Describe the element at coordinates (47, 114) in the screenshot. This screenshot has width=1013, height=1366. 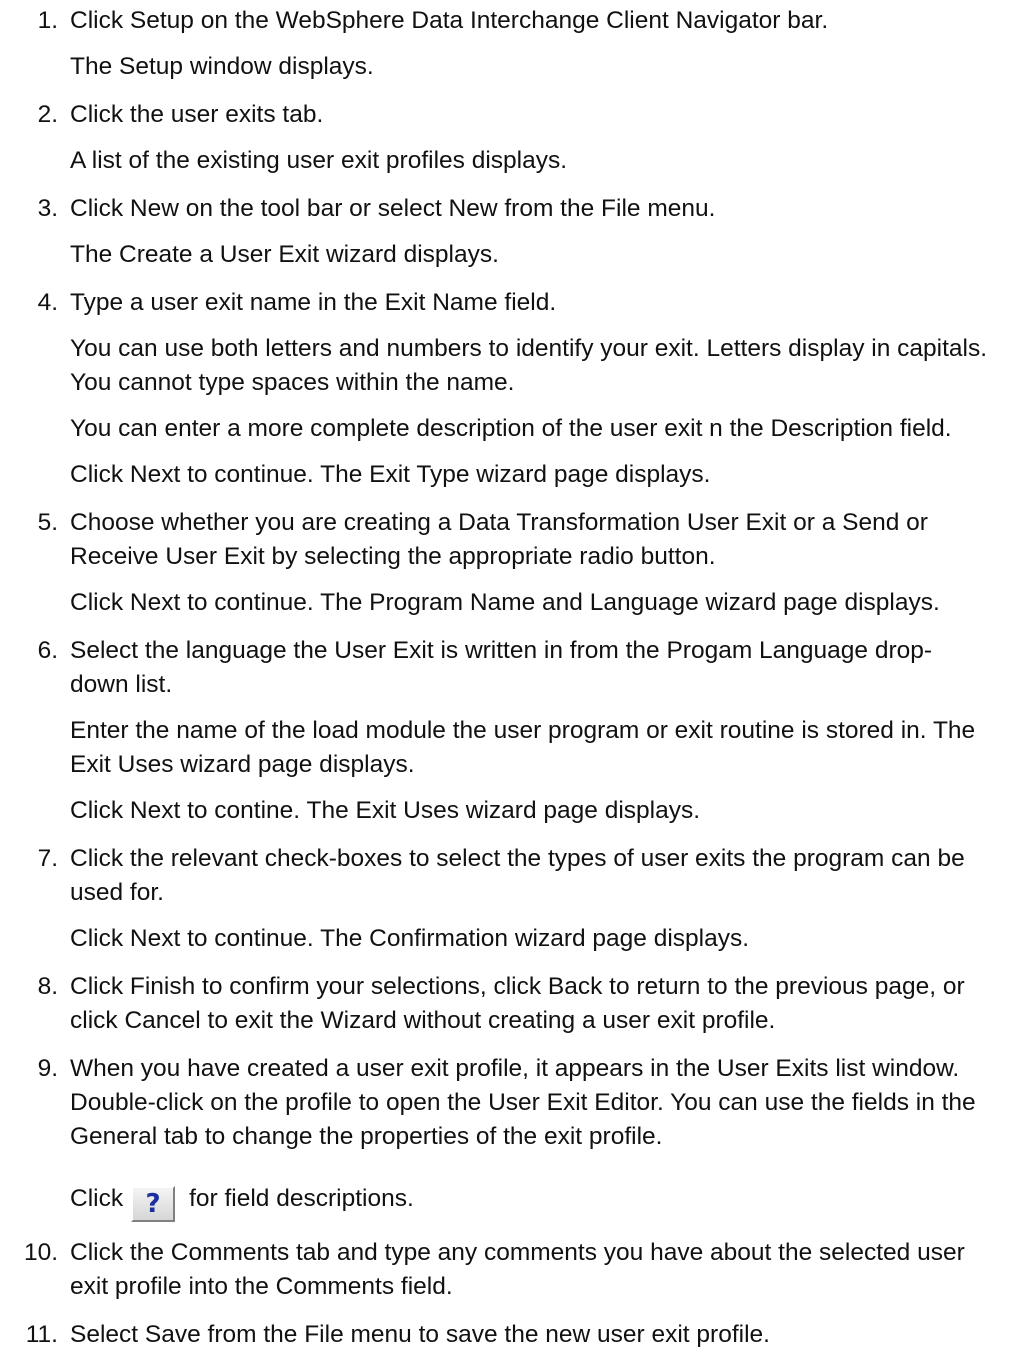
I see `step-number: 2.` at that location.